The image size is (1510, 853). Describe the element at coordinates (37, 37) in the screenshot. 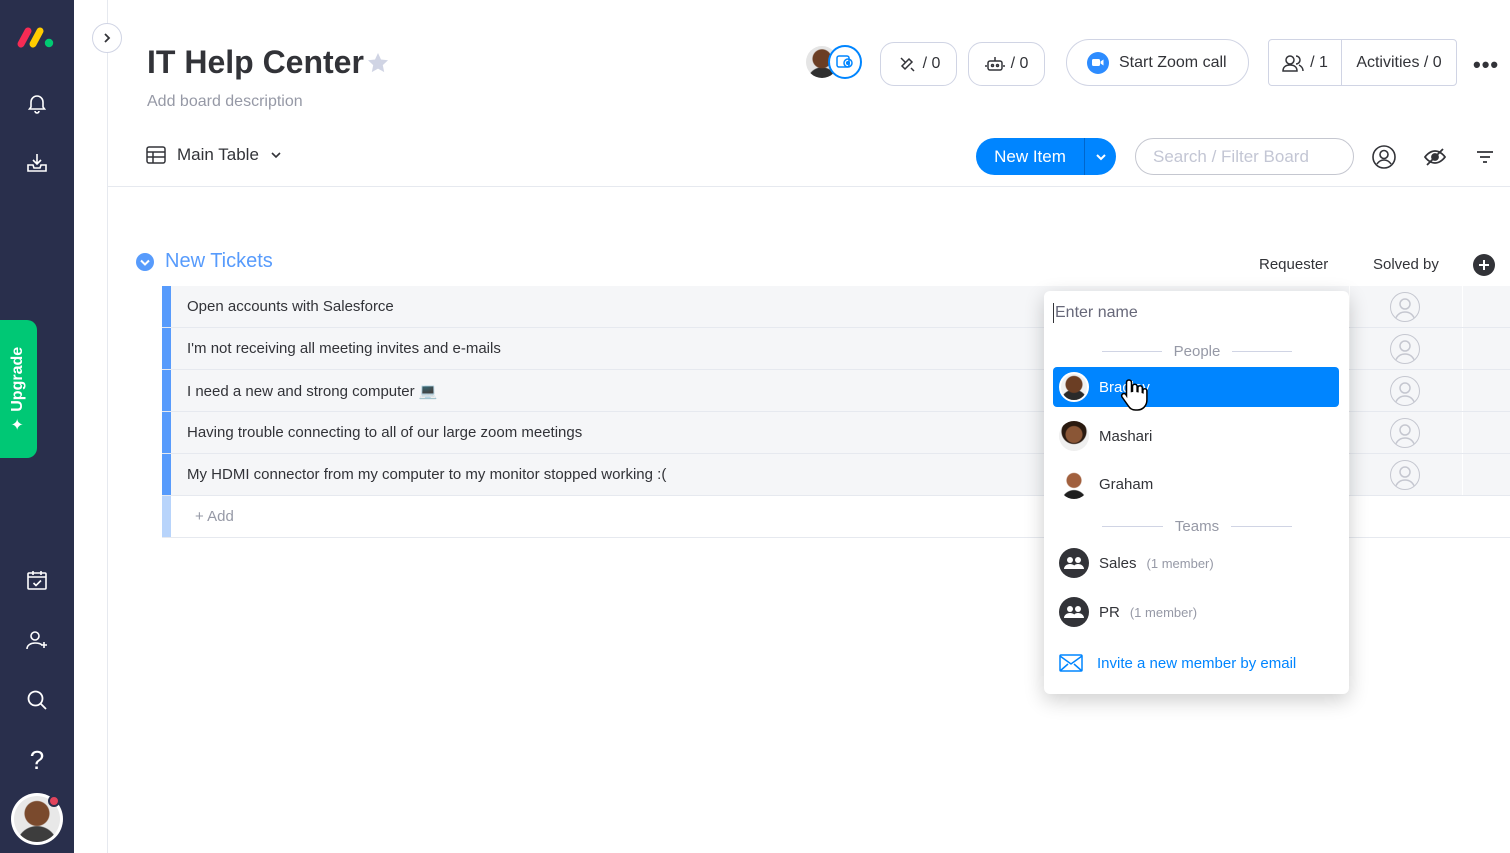

I see `monday-logo-icon` at that location.